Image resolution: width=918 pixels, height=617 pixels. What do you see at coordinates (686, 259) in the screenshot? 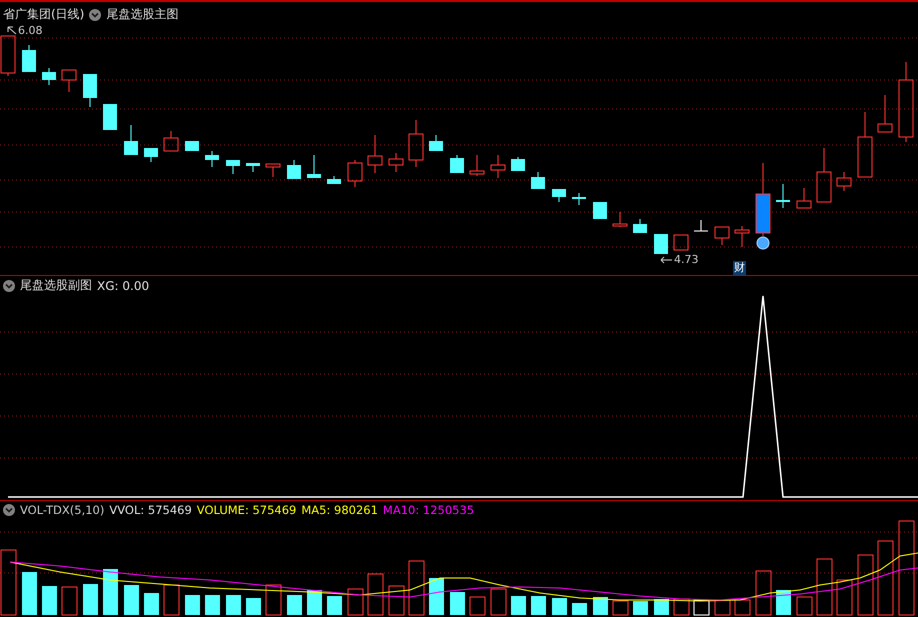
I see `low-price-label: 4.73` at bounding box center [686, 259].